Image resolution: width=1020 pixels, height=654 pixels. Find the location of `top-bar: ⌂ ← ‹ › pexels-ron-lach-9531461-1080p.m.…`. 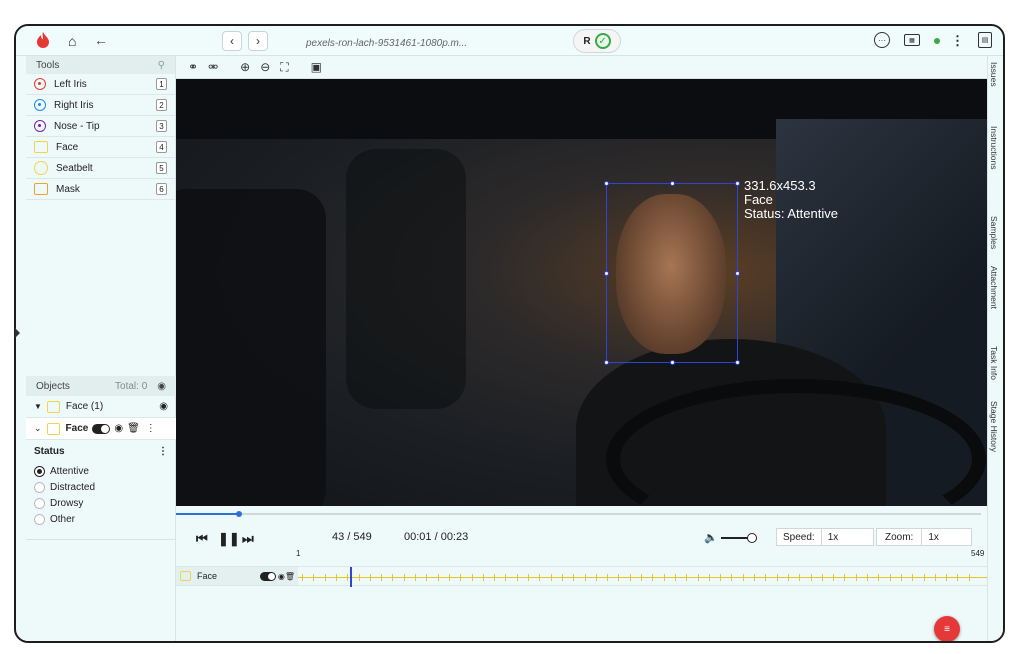

top-bar: ⌂ ← ‹ › pexels-ron-lach-9531461-1080p.m.… is located at coordinates (509, 41).